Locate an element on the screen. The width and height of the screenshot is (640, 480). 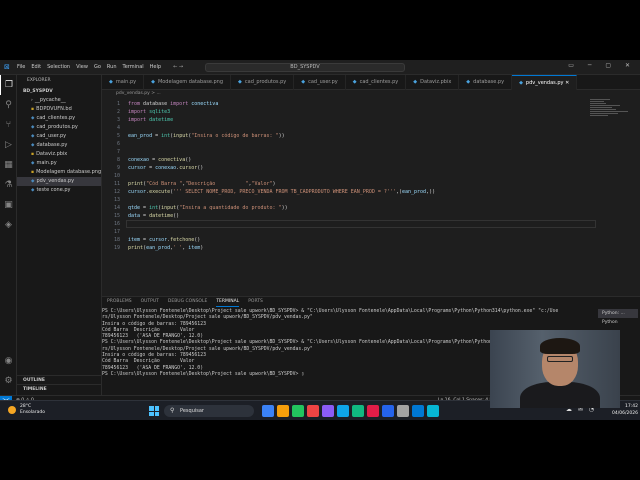
tab-0: ◆ main.py is located at coordinates (123, 82).